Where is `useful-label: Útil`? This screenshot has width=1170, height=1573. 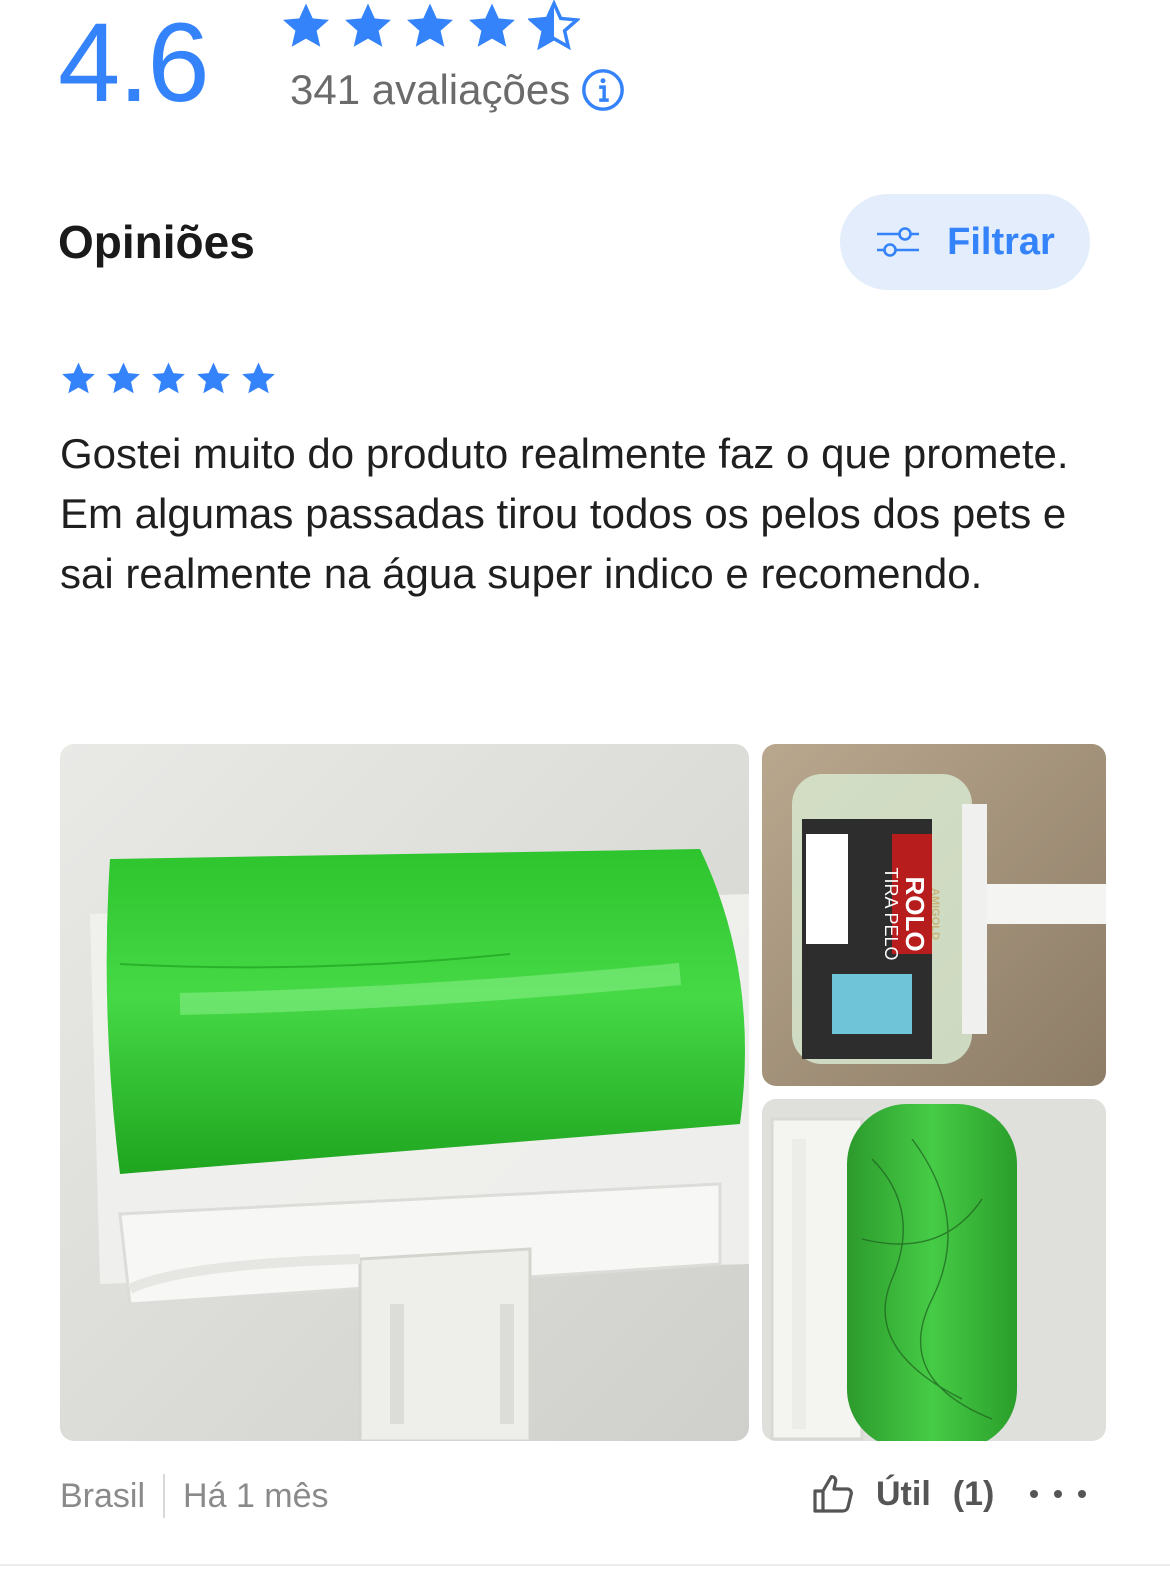 useful-label: Útil is located at coordinates (903, 1493).